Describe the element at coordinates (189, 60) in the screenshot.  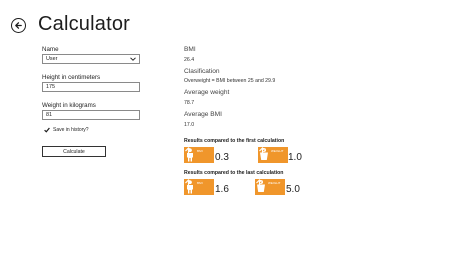
I see `bmi-value: 26.4` at that location.